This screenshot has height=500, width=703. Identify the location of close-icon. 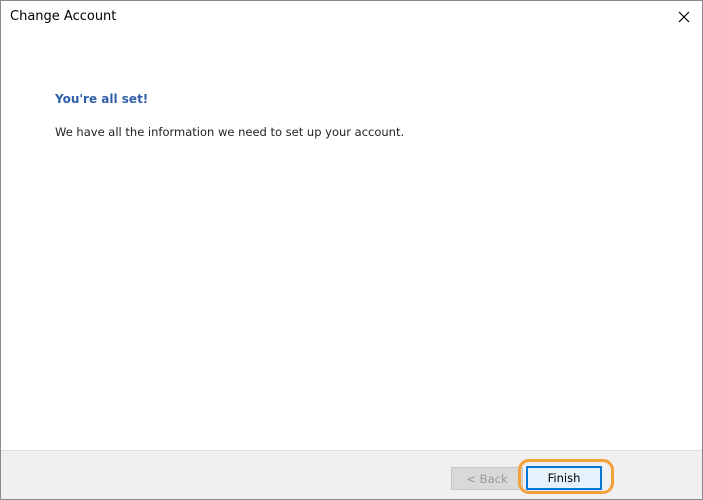
(684, 17).